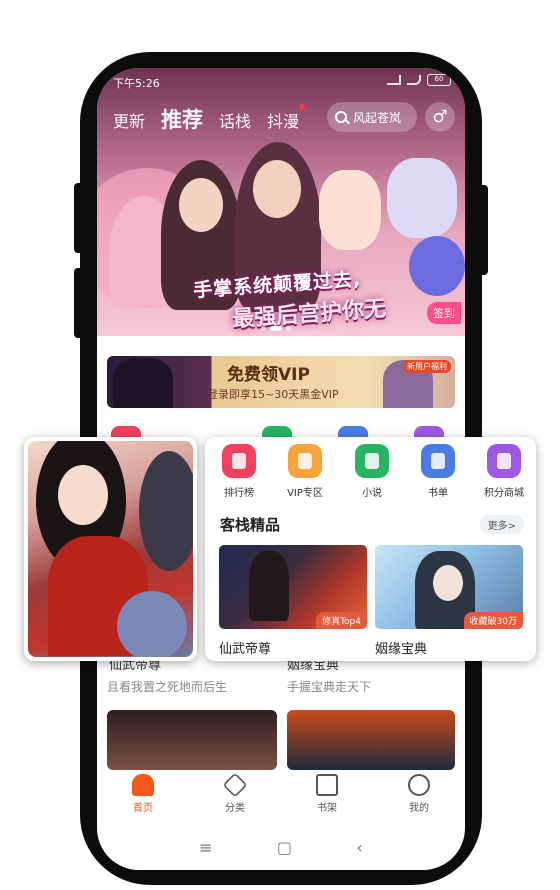  I want to click on vip-banner: 免费领VIP 登录即享15~30天黑金VIP 新用户福利, so click(281, 382).